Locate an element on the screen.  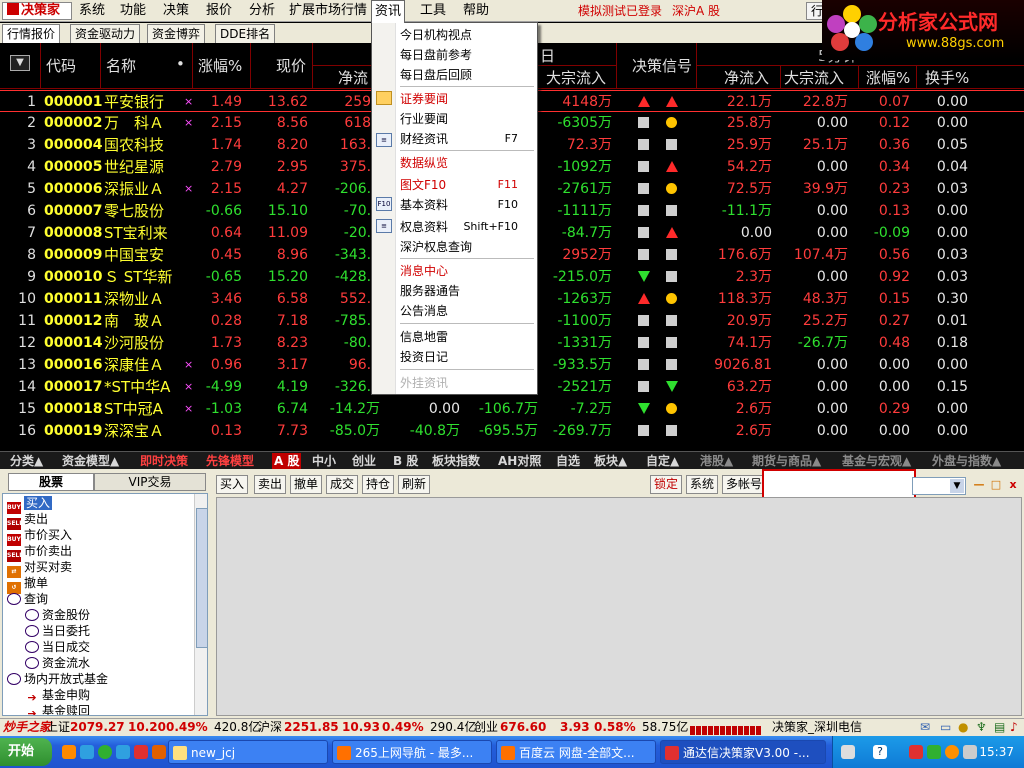
header-block-inflow-5m: 大宗流入 is located at coordinates (814, 77).